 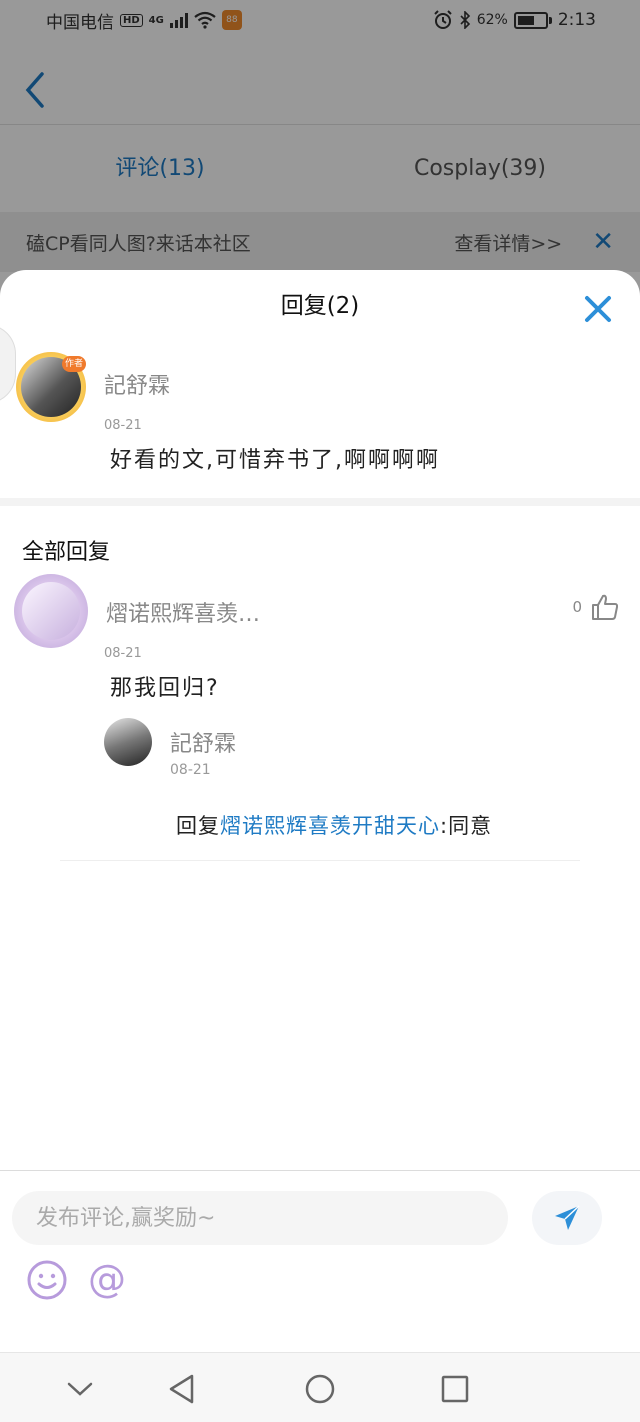 I want to click on chevron-down-icon, so click(x=80, y=1389).